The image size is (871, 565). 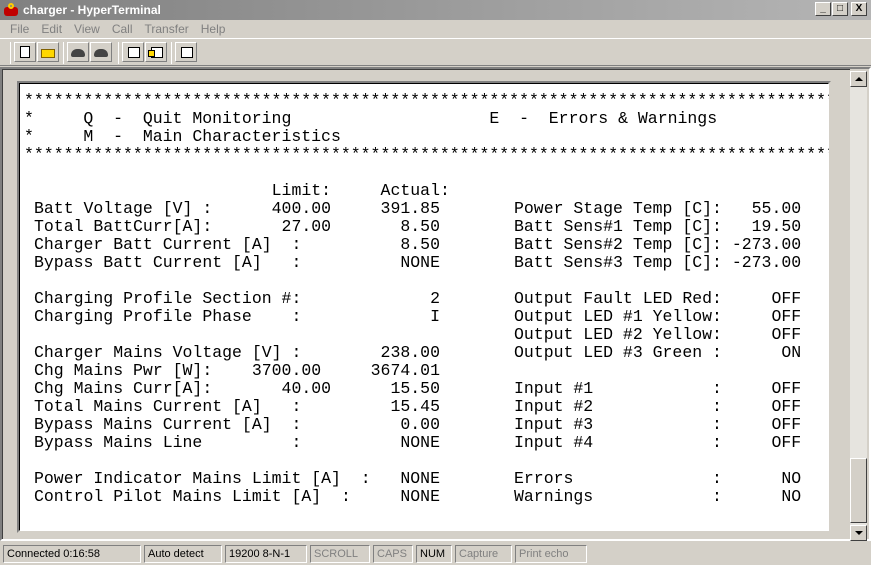 What do you see at coordinates (48, 52) in the screenshot?
I see `open-folder-icon` at bounding box center [48, 52].